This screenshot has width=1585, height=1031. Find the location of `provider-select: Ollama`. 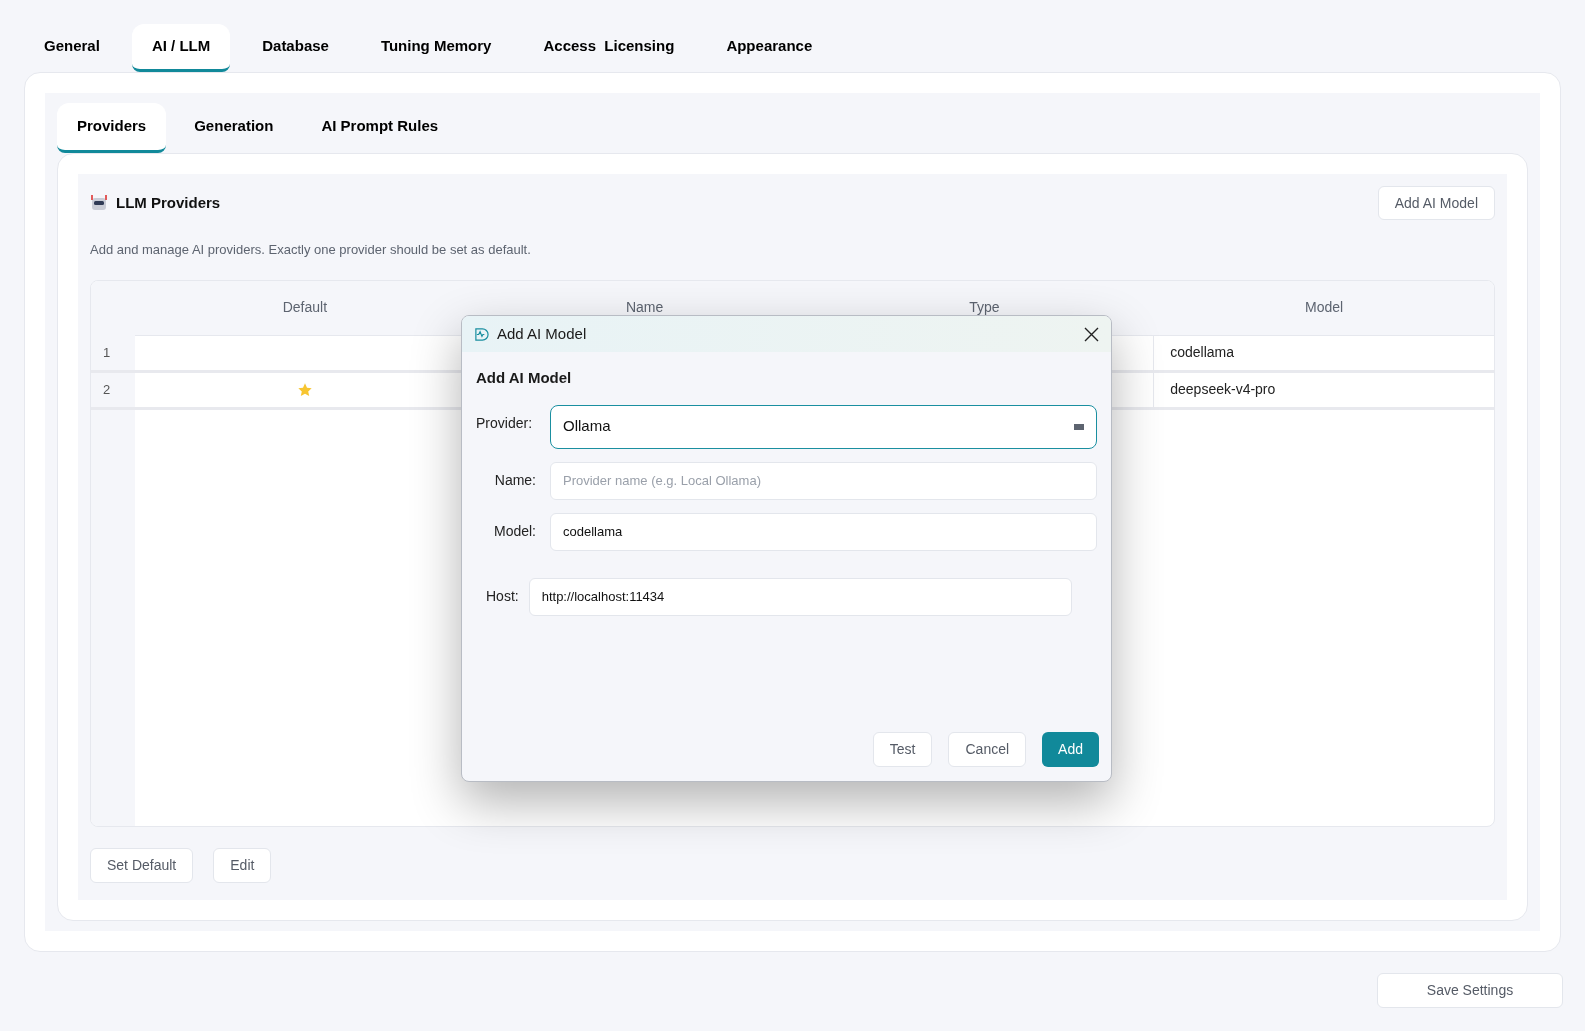

provider-select: Ollama is located at coordinates (823, 426).